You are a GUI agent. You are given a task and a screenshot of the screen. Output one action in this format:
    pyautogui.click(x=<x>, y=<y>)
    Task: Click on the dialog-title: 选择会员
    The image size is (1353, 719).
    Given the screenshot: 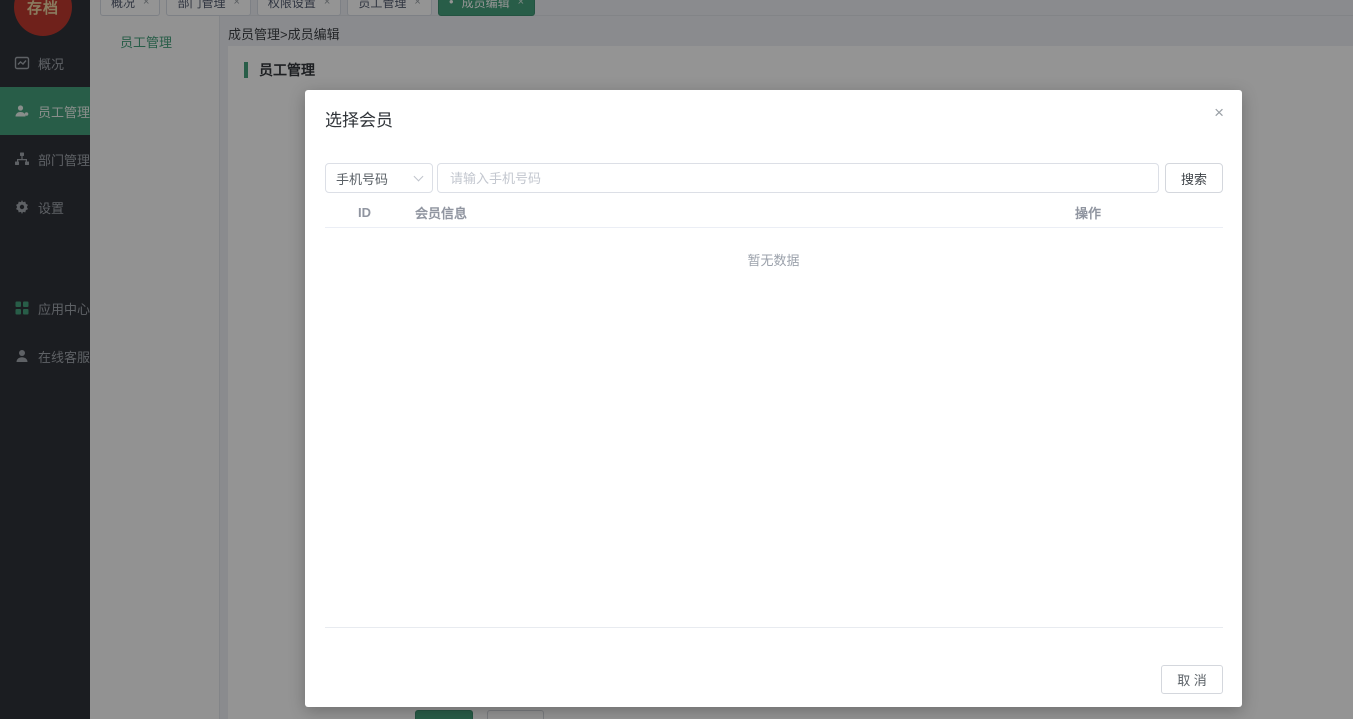 What is the action you would take?
    pyautogui.click(x=359, y=120)
    